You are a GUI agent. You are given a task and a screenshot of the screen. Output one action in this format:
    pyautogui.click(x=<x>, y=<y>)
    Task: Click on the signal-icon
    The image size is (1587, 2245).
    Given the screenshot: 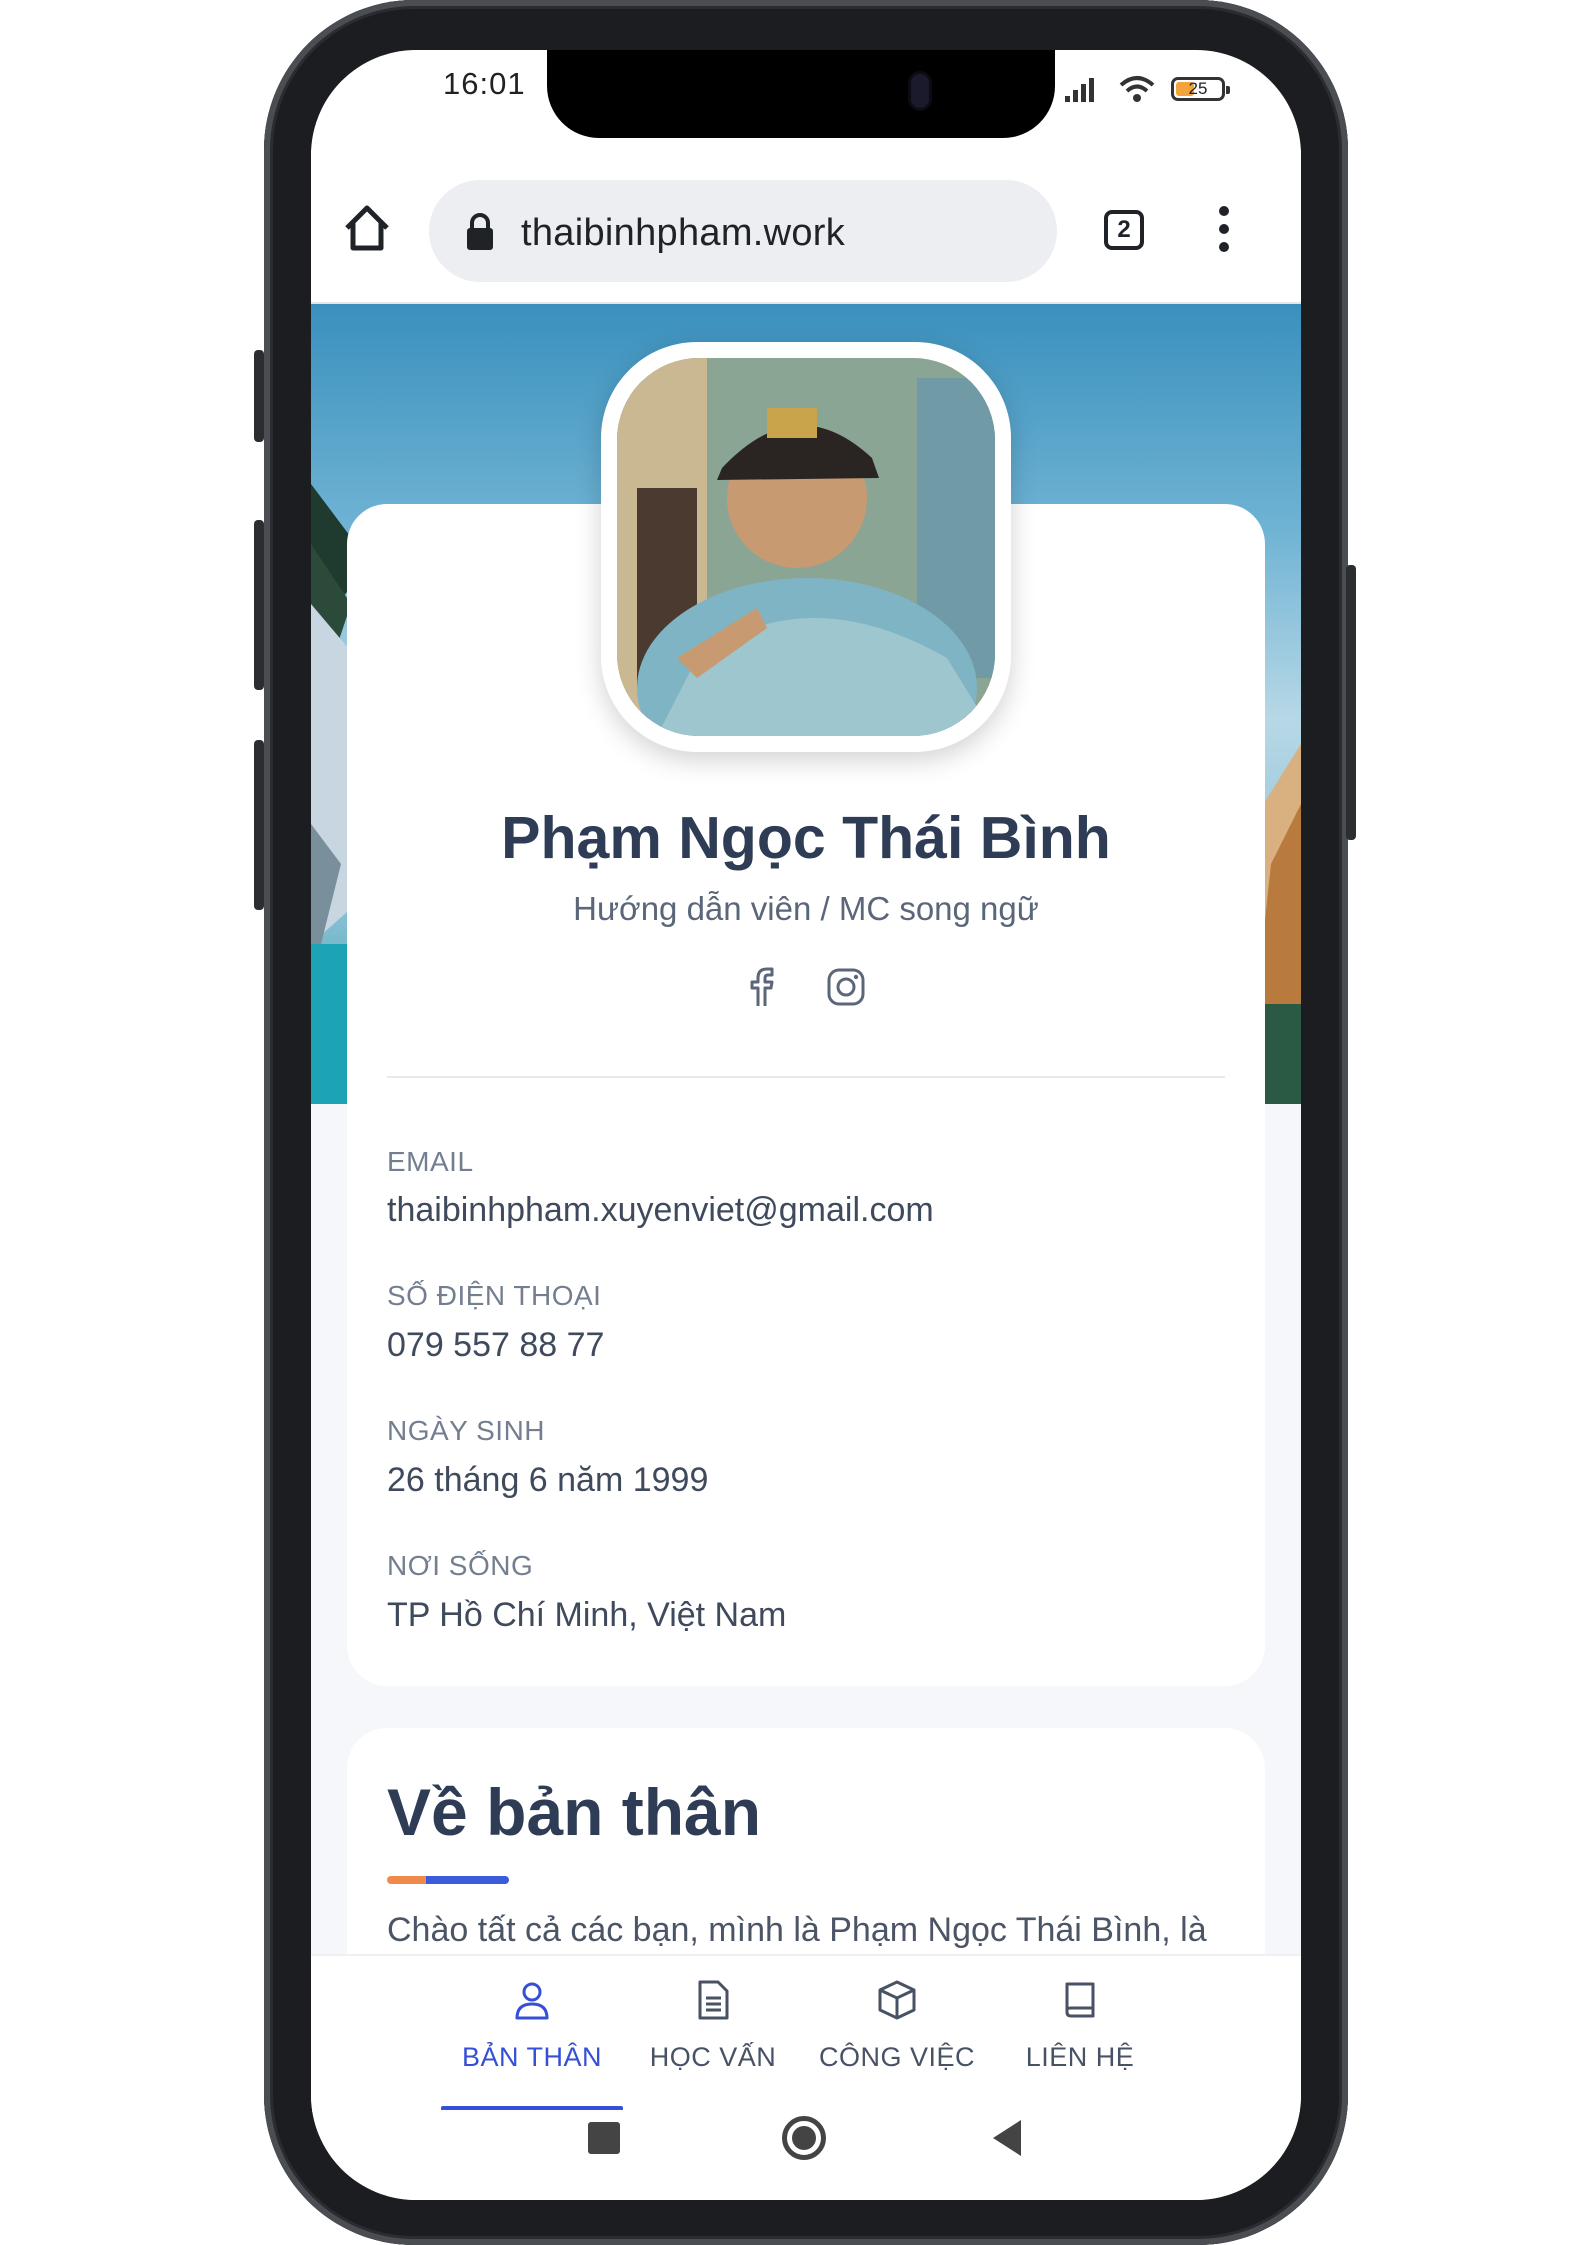 What is the action you would take?
    pyautogui.click(x=1079, y=90)
    